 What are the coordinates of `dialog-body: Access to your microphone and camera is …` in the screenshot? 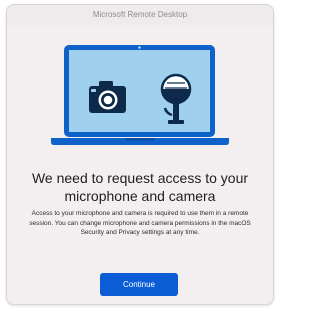 It's located at (140, 223).